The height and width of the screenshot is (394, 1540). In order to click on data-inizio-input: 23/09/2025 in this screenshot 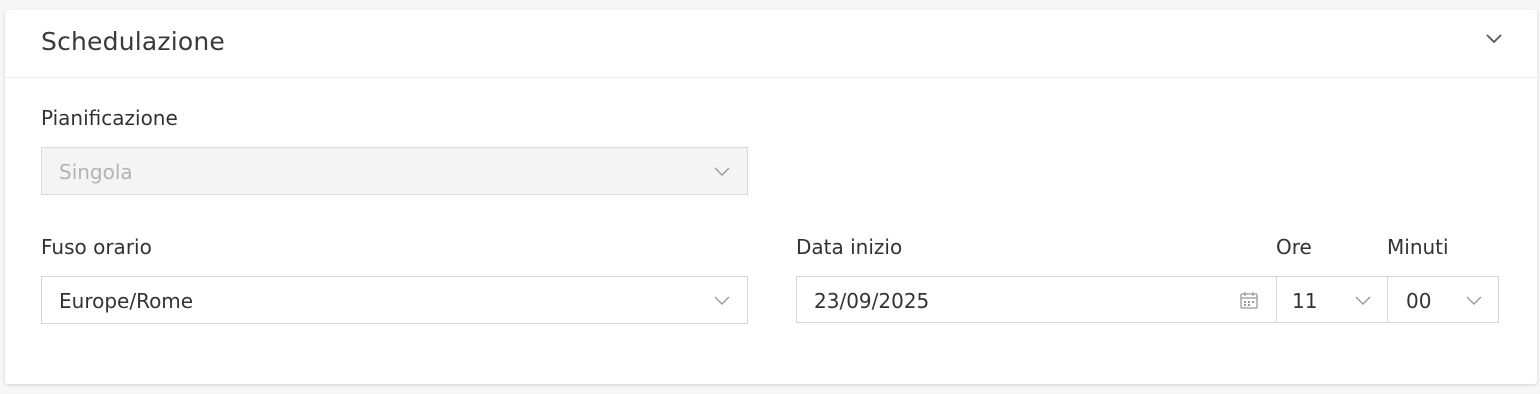, I will do `click(1036, 299)`.